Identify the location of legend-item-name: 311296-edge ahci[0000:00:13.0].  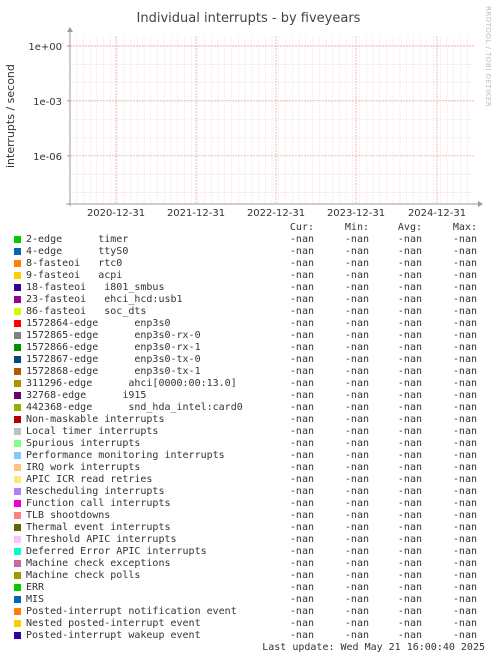
(131, 383).